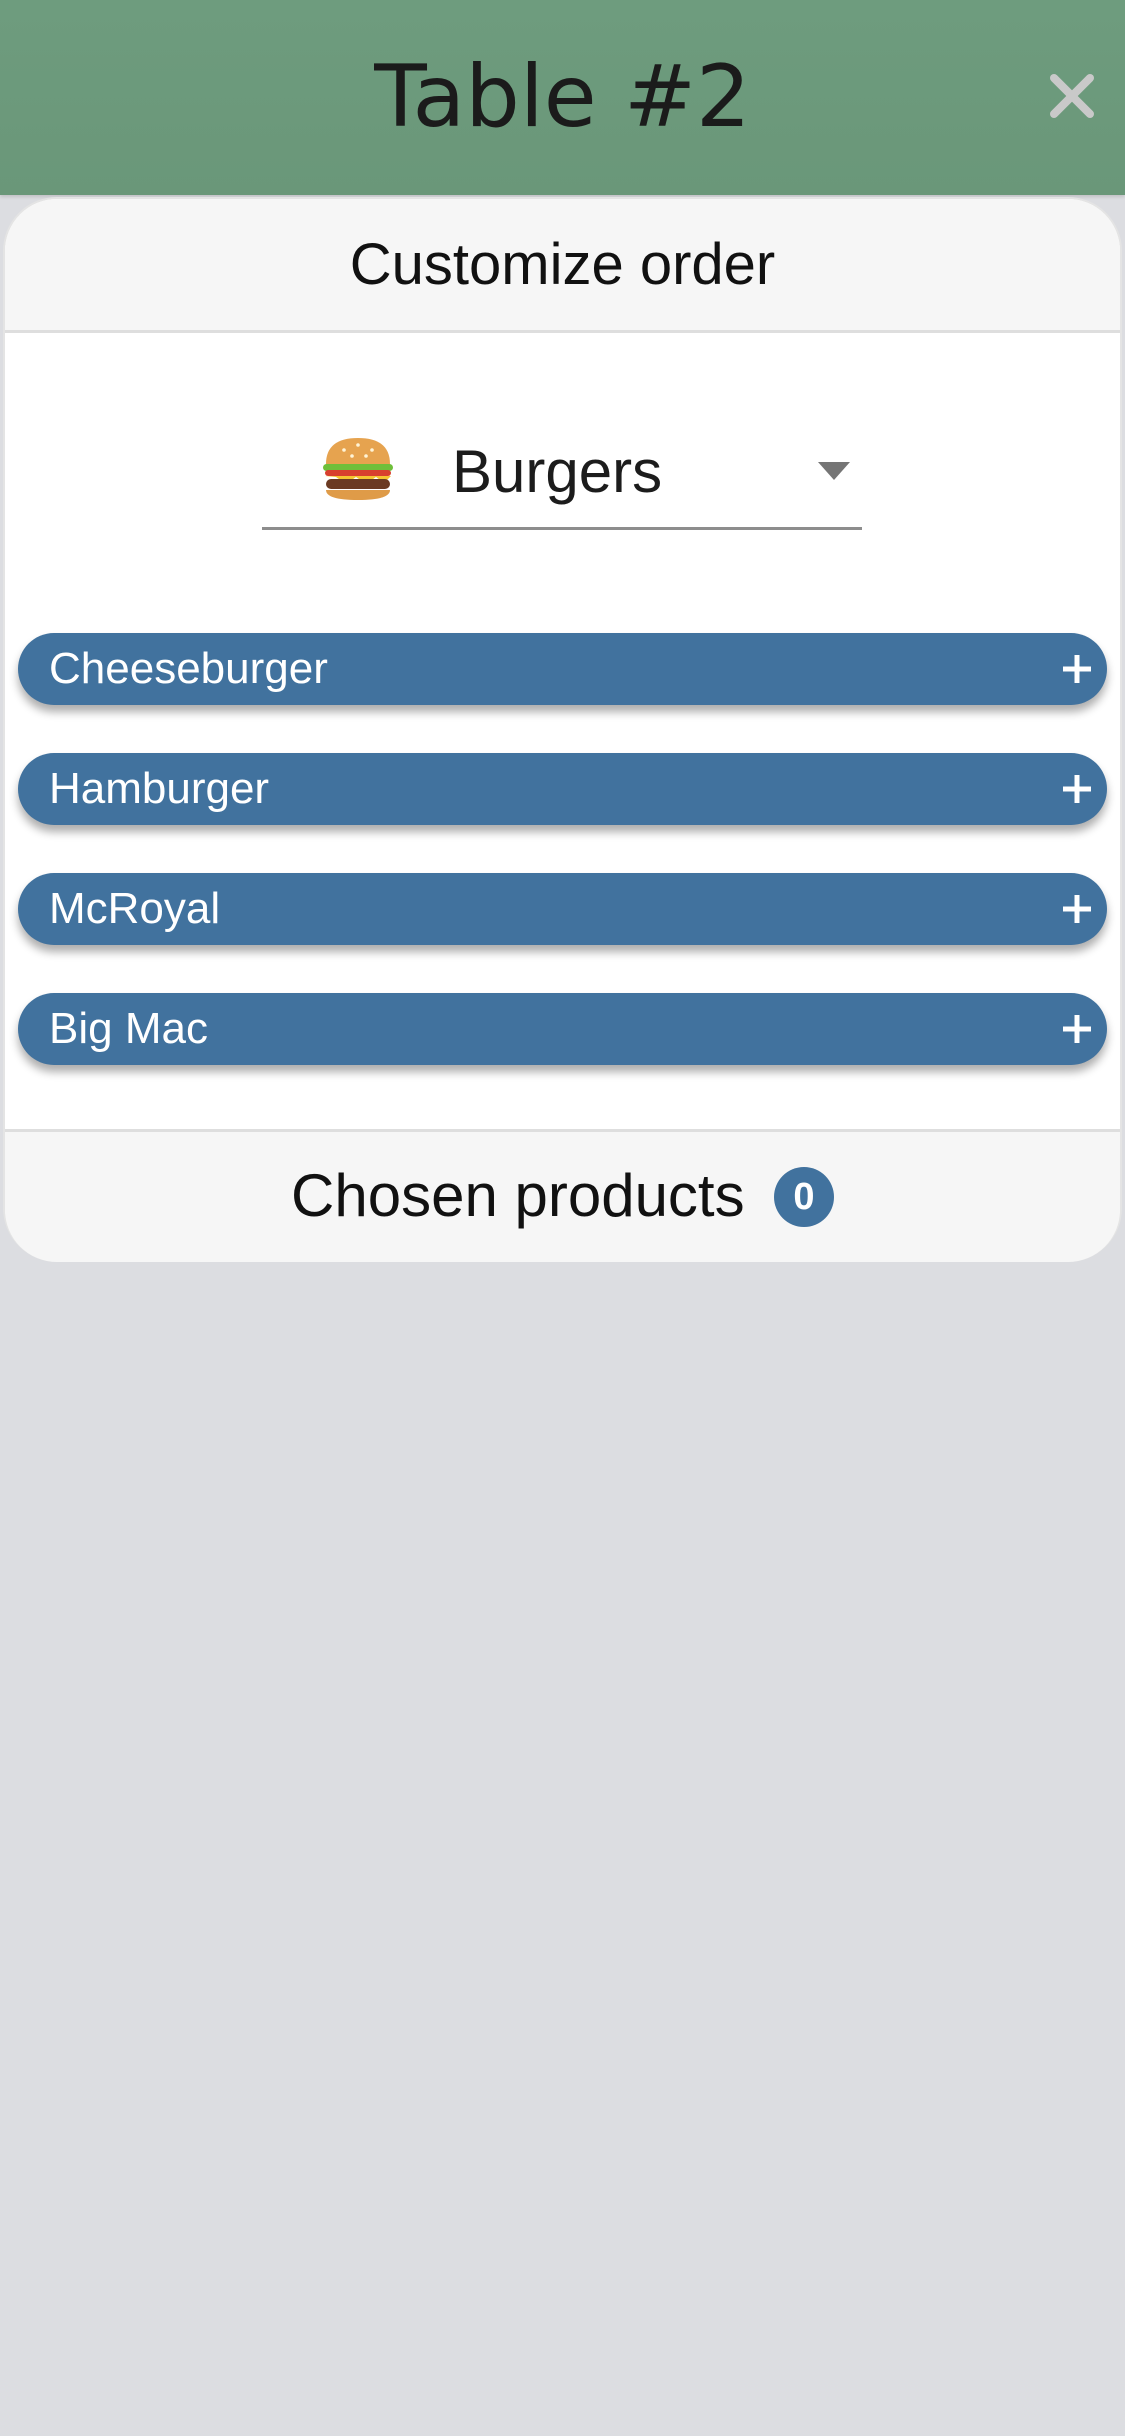 The height and width of the screenshot is (2436, 1125). What do you see at coordinates (834, 471) in the screenshot?
I see `caret-down-icon` at bounding box center [834, 471].